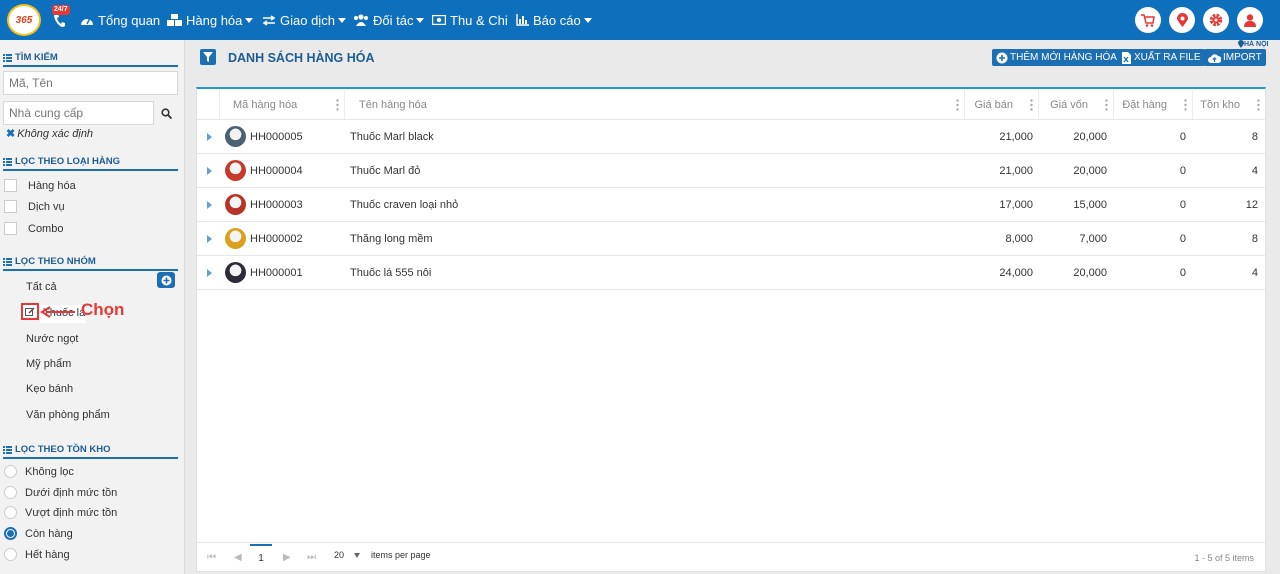  What do you see at coordinates (166, 280) in the screenshot?
I see `add-group-button` at bounding box center [166, 280].